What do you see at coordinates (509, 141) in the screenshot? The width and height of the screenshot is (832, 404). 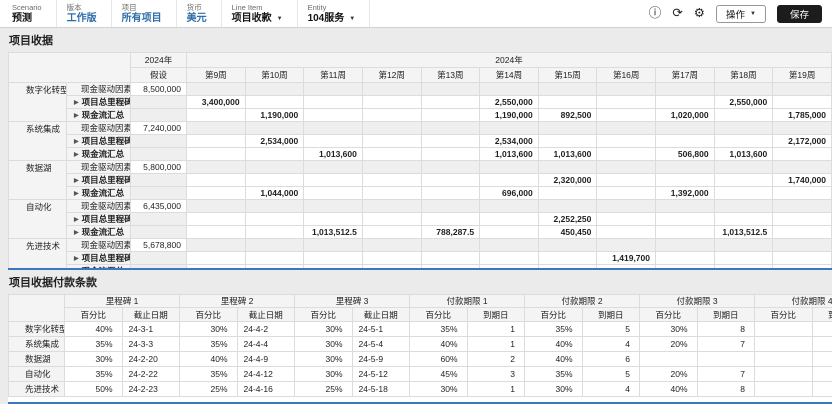 I see `week-cell: 2,534,000` at bounding box center [509, 141].